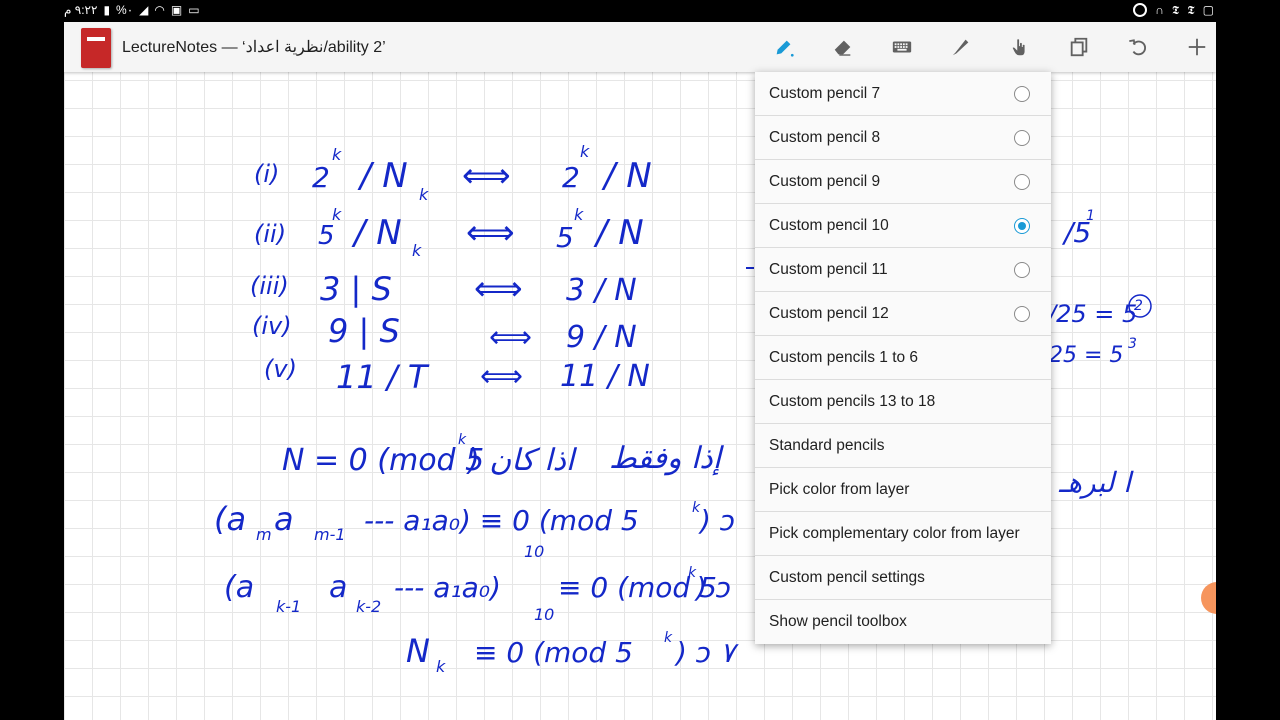  What do you see at coordinates (364, 331) in the screenshot?
I see `row4-left: 9 | S` at bounding box center [364, 331].